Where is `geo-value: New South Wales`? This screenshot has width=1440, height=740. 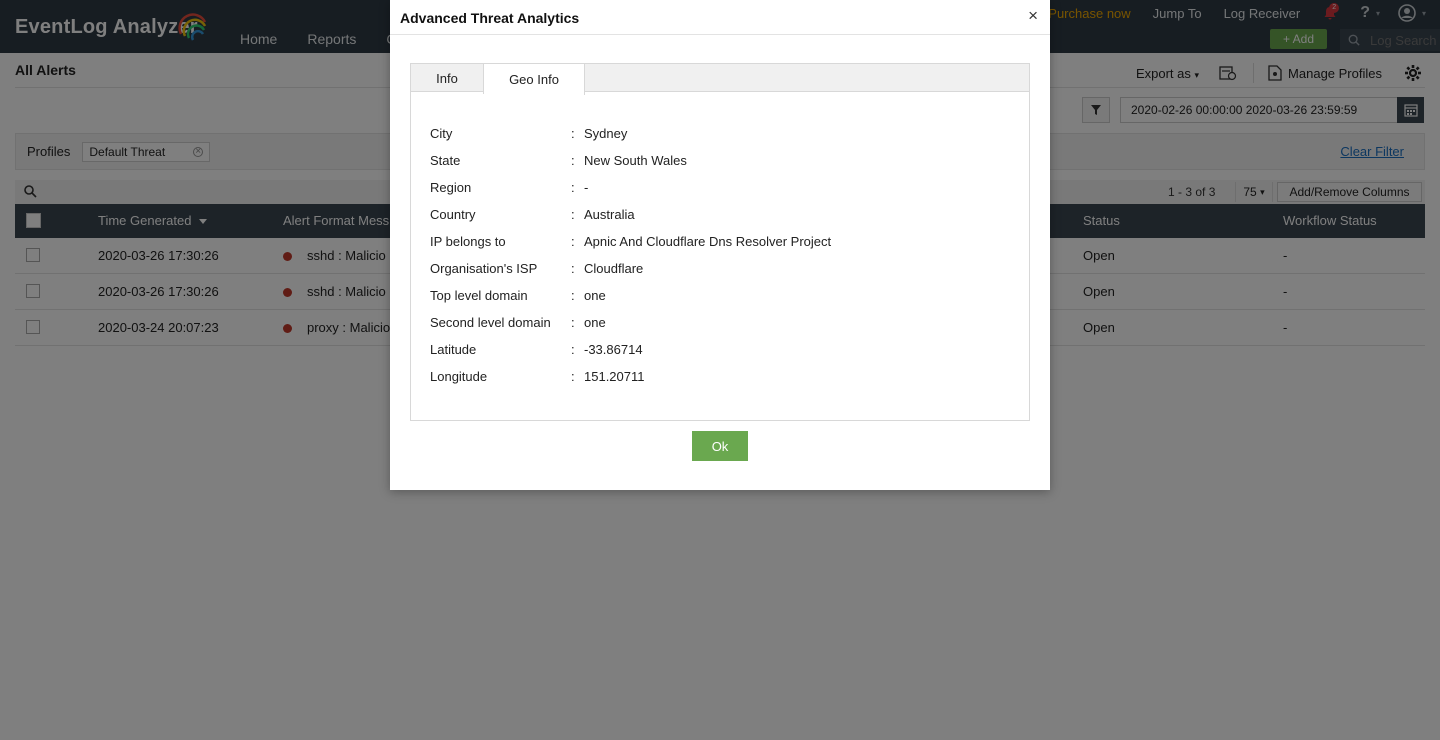 geo-value: New South Wales is located at coordinates (635, 160).